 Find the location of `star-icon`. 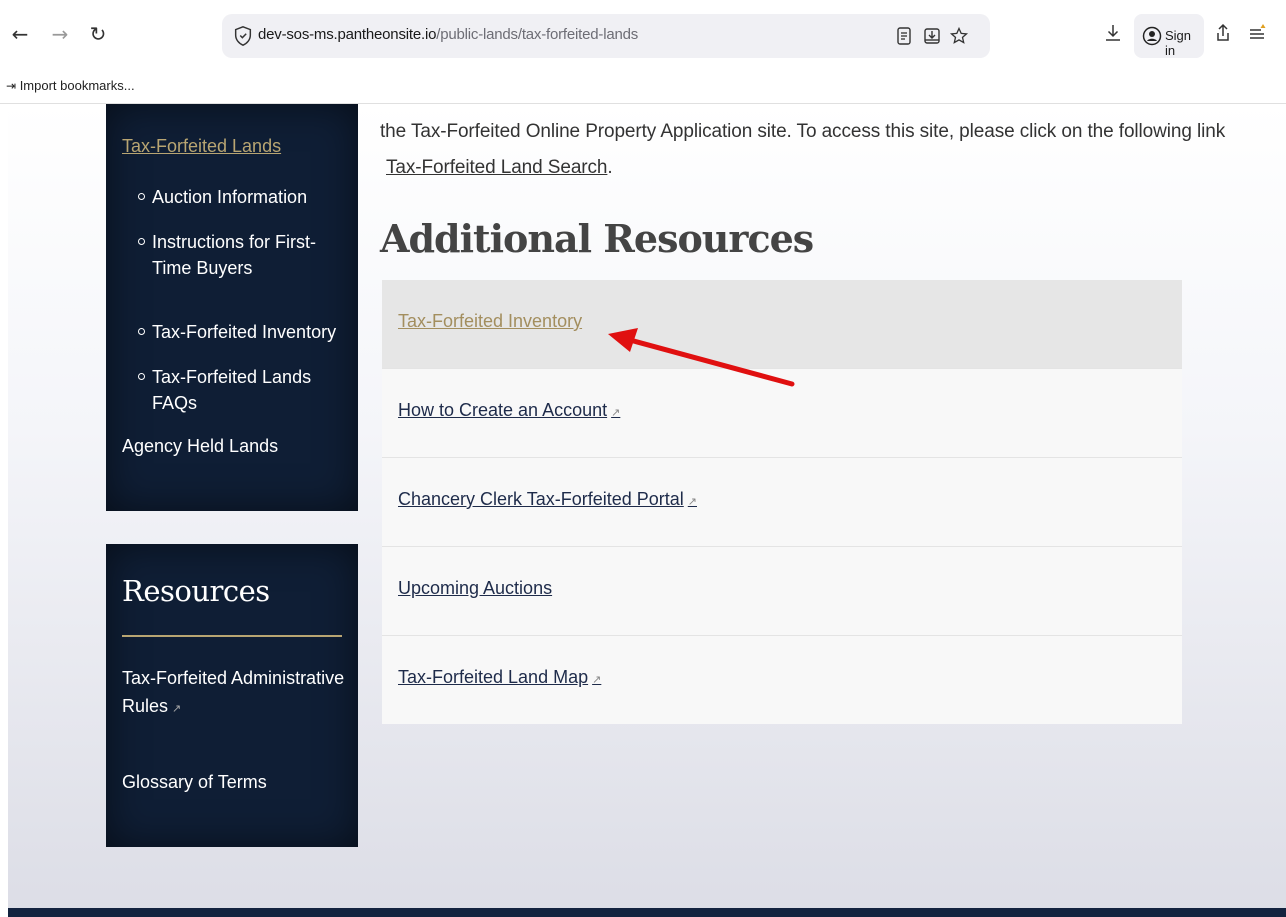

star-icon is located at coordinates (959, 36).